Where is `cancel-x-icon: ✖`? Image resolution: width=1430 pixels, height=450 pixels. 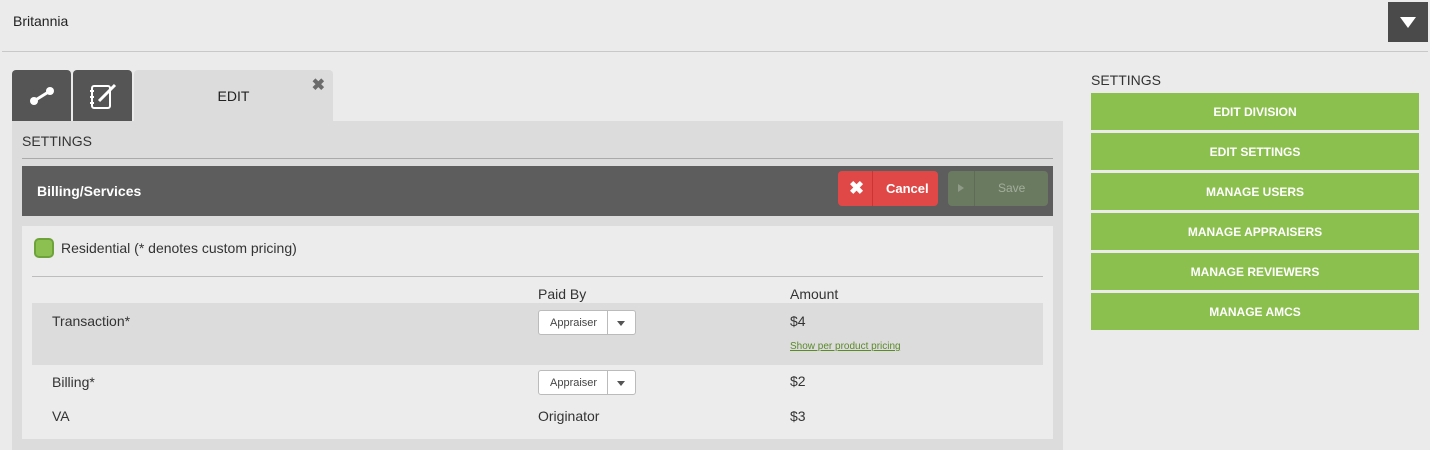
cancel-x-icon: ✖ is located at coordinates (857, 188).